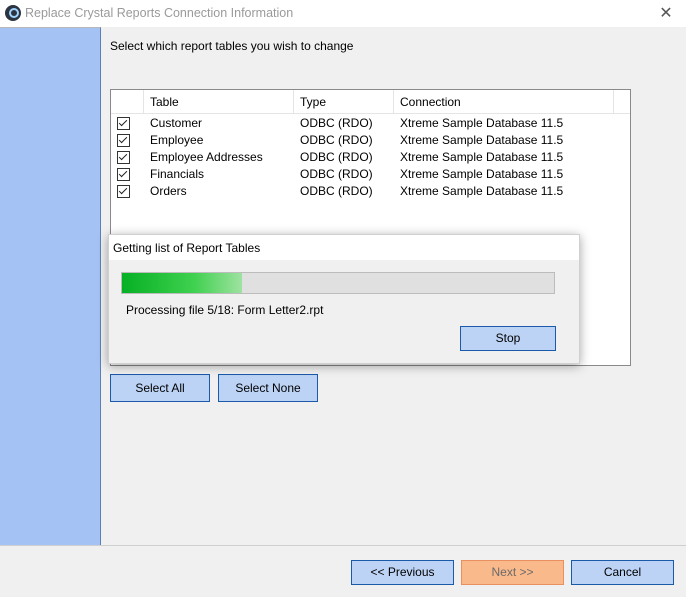  What do you see at coordinates (402, 572) in the screenshot?
I see `previous-button: << Previous` at bounding box center [402, 572].